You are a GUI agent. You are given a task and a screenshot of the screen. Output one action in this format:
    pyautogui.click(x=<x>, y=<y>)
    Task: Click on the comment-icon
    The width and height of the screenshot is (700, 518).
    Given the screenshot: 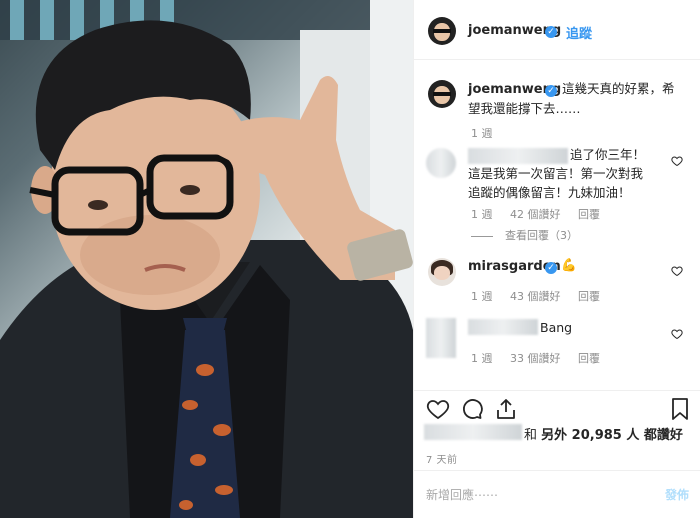 What is the action you would take?
    pyautogui.click(x=472, y=409)
    